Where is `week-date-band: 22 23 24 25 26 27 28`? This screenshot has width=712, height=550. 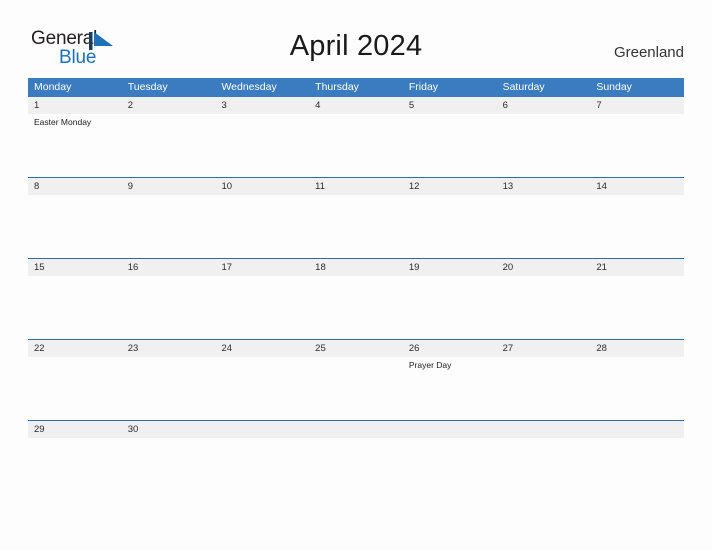
week-date-band: 22 23 24 25 26 27 28 is located at coordinates (356, 348).